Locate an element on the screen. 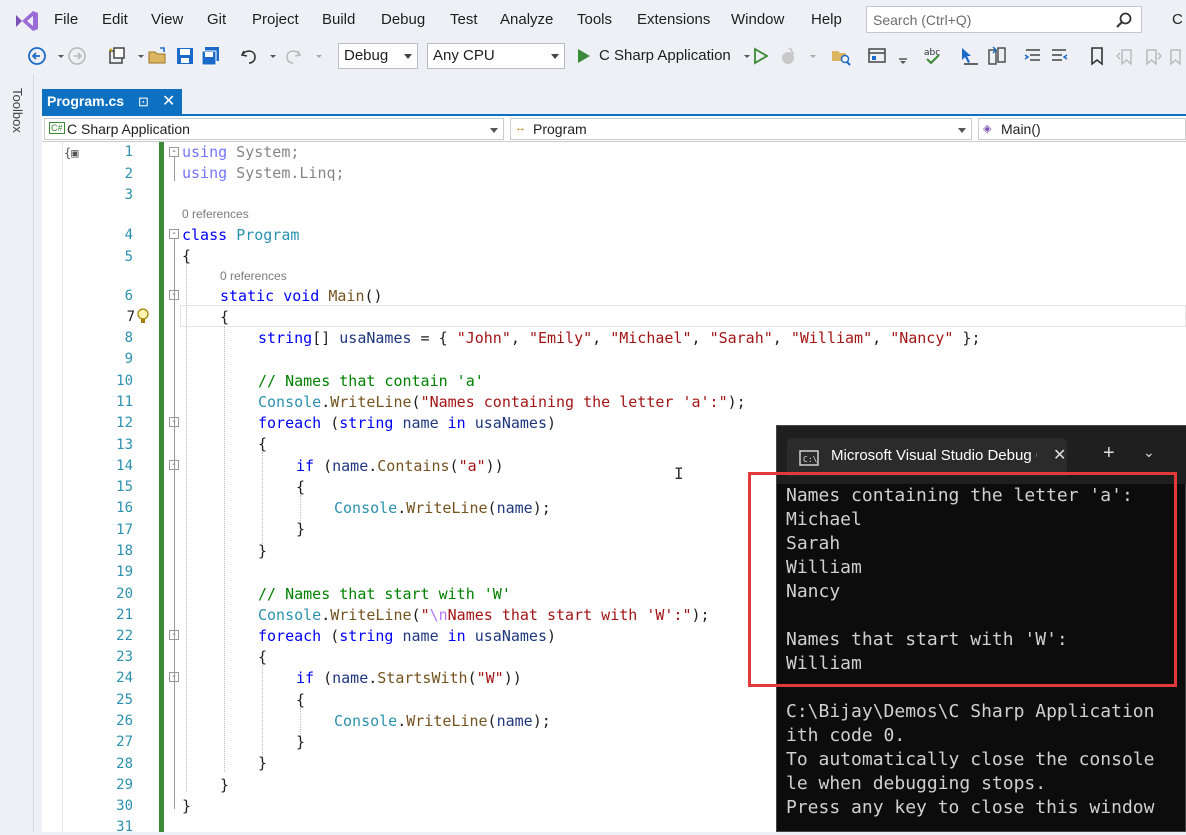  menu-edit: Edit is located at coordinates (115, 19).